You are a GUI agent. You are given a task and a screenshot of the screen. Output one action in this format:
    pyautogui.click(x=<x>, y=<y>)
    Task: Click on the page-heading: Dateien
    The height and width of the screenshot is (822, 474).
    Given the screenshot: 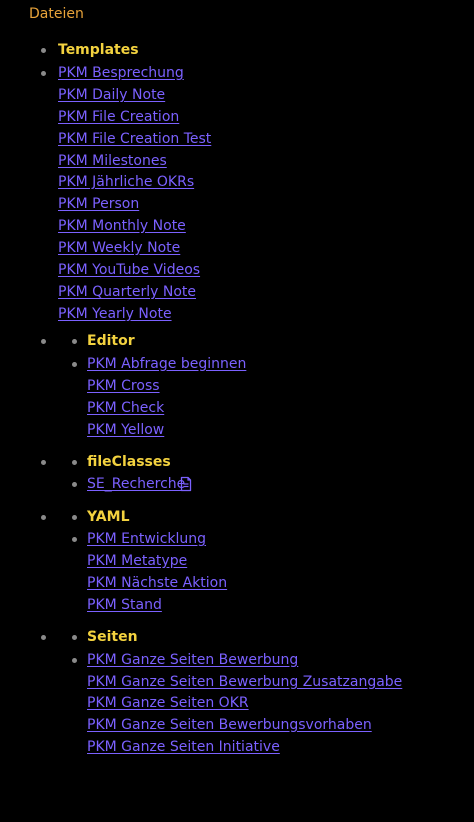 What is the action you would take?
    pyautogui.click(x=56, y=14)
    